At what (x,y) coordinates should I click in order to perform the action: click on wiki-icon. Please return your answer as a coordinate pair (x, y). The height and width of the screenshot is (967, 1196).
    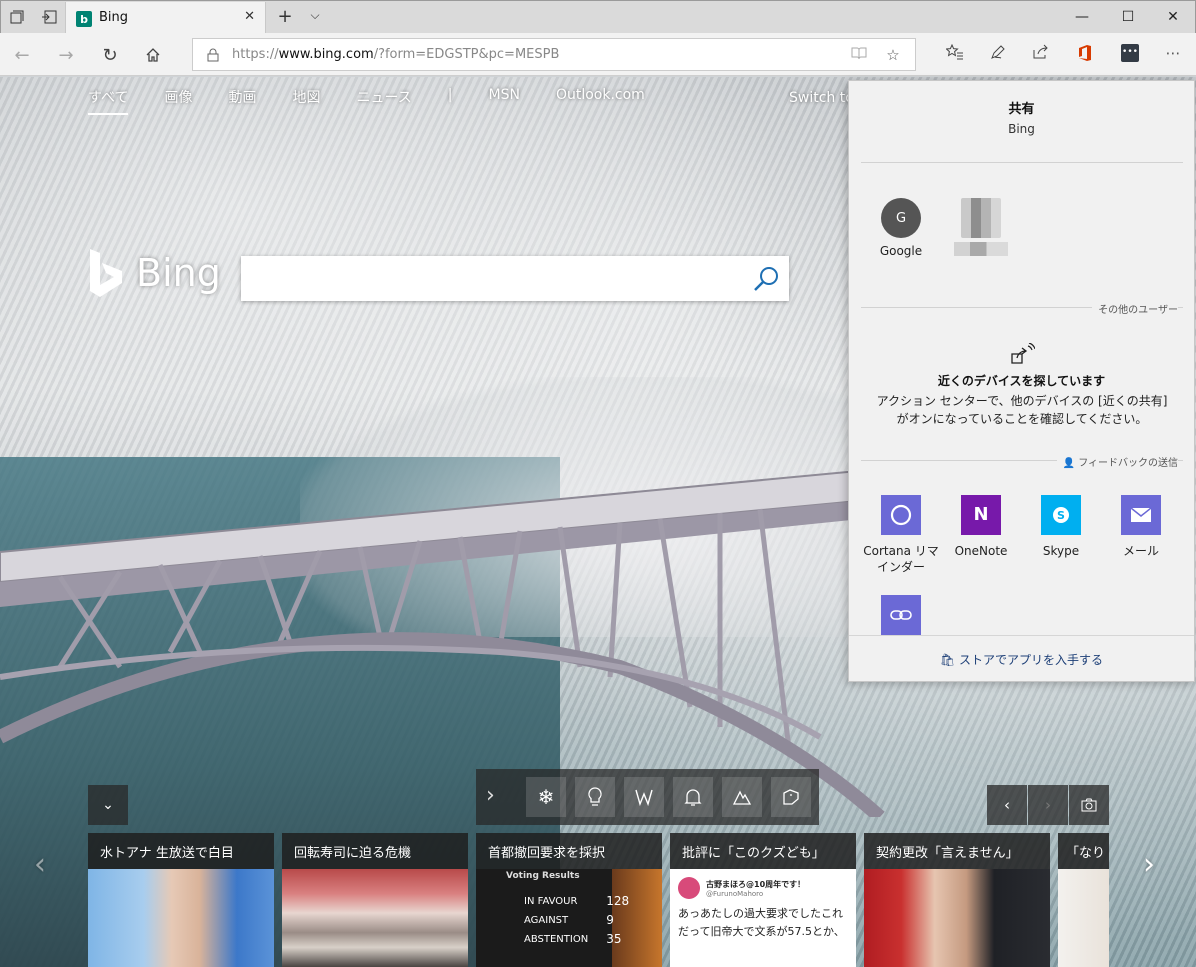
    Looking at the image, I should click on (644, 797).